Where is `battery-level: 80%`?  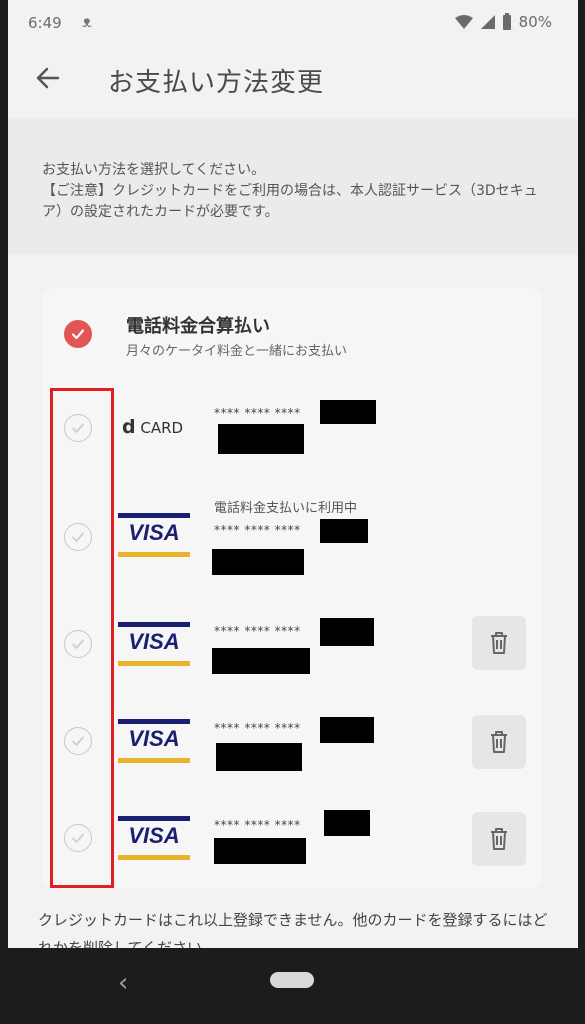
battery-level: 80% is located at coordinates (535, 22).